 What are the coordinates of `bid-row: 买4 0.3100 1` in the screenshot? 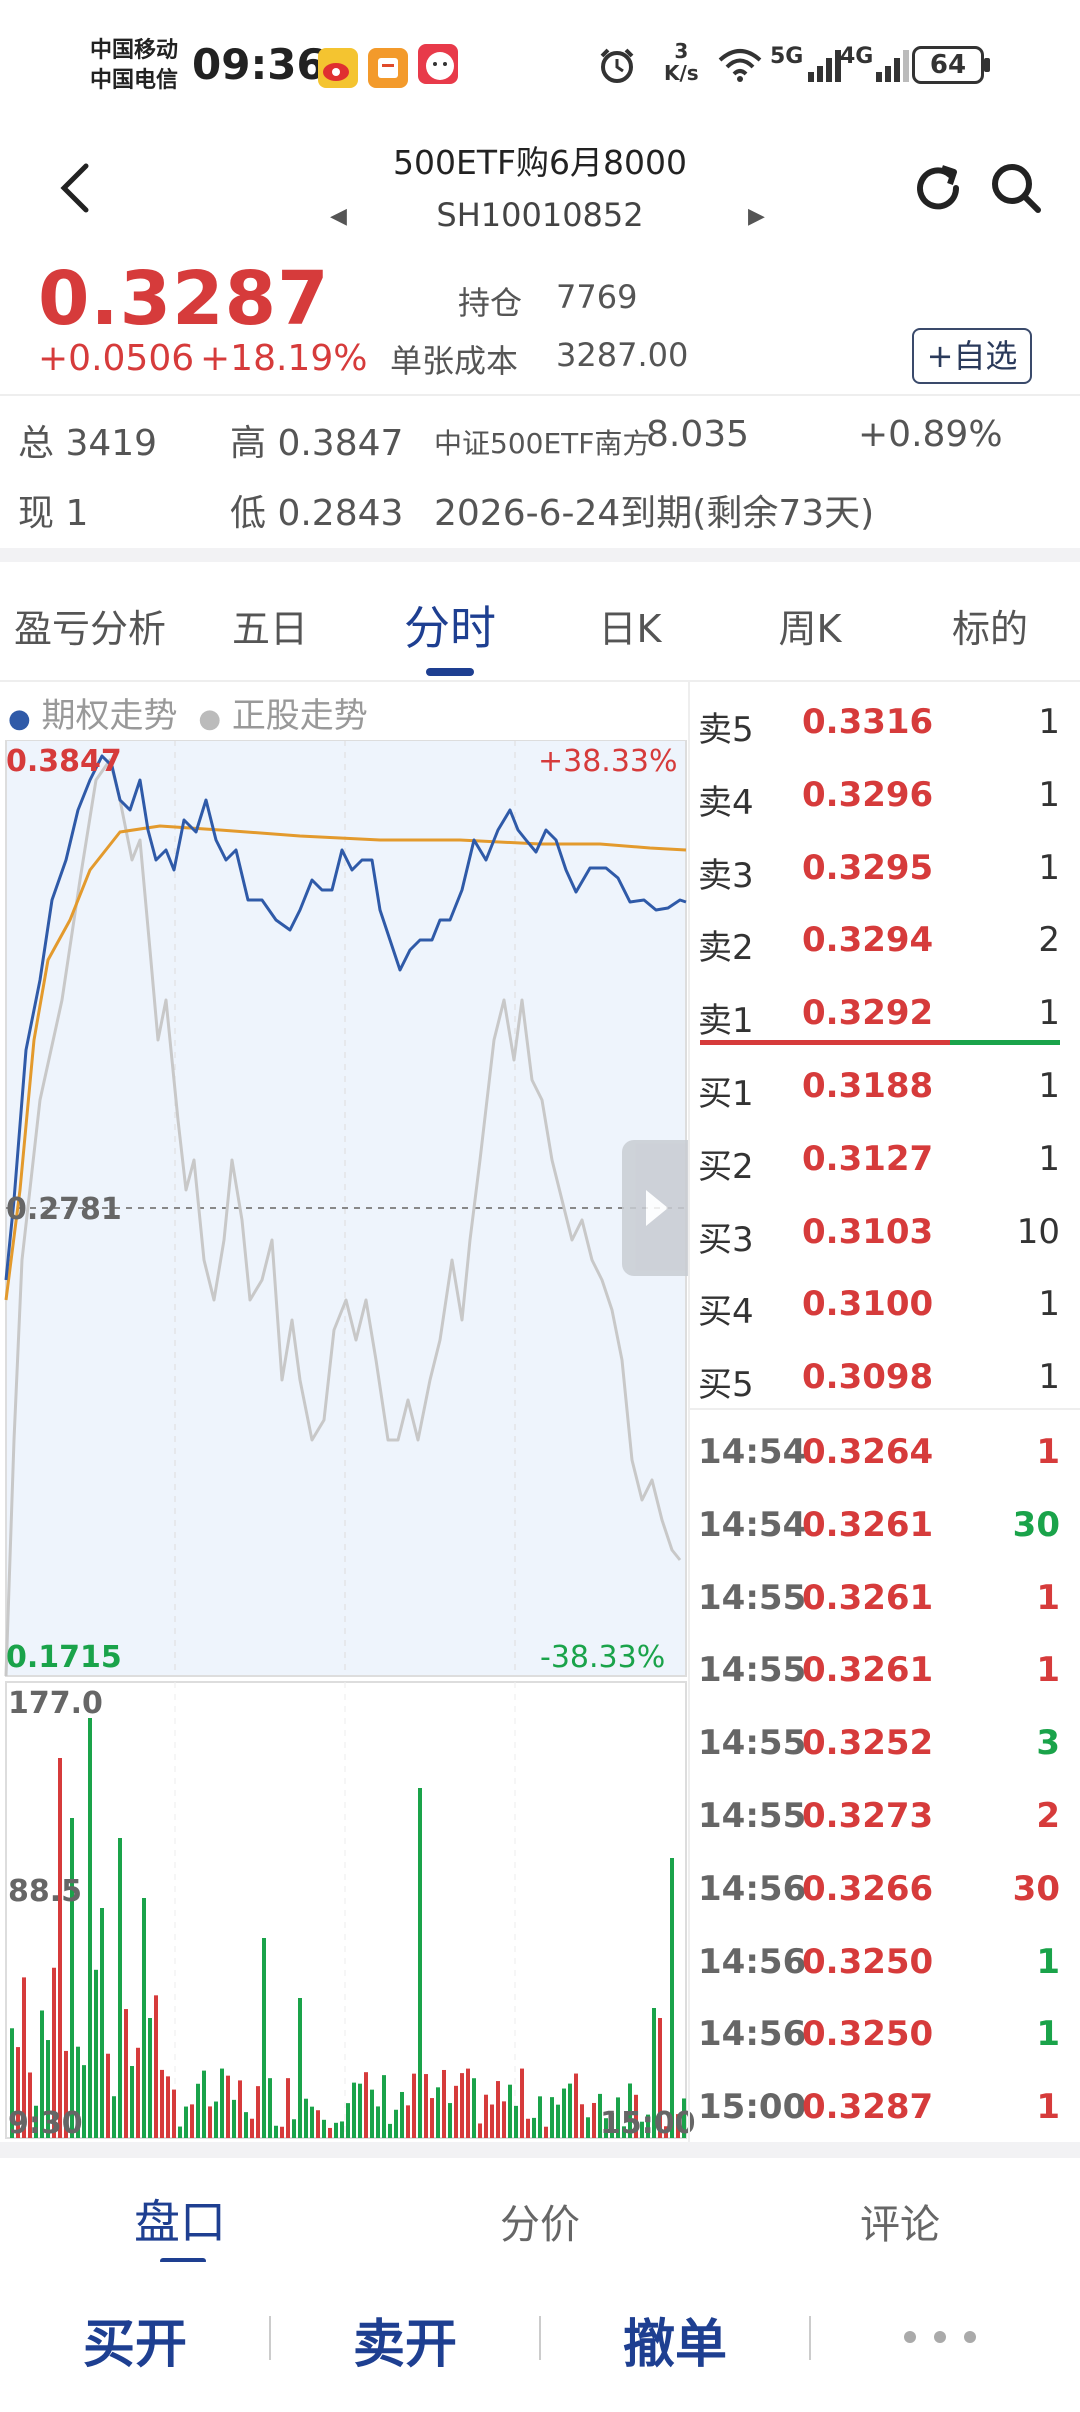 It's located at (885, 1305).